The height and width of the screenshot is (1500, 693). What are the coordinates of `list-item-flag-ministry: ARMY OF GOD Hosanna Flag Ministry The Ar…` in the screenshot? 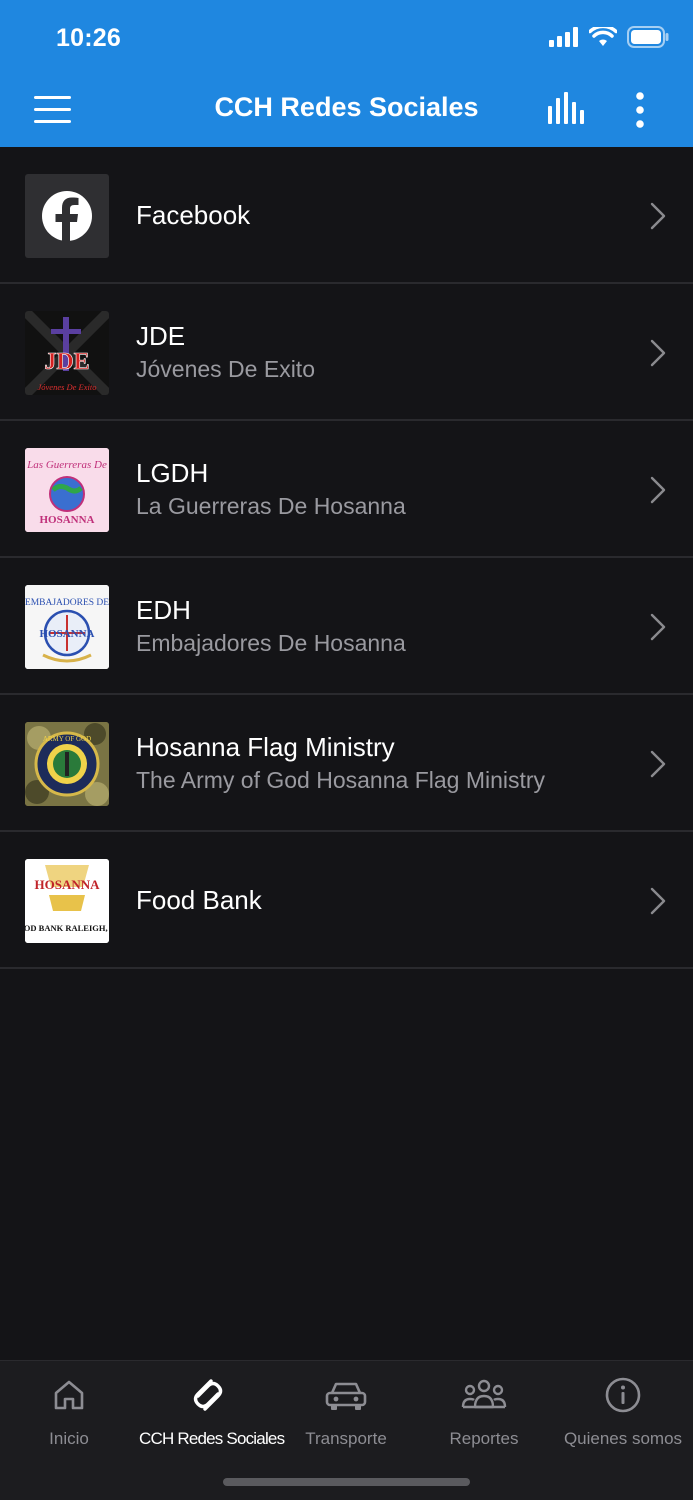 It's located at (346, 763).